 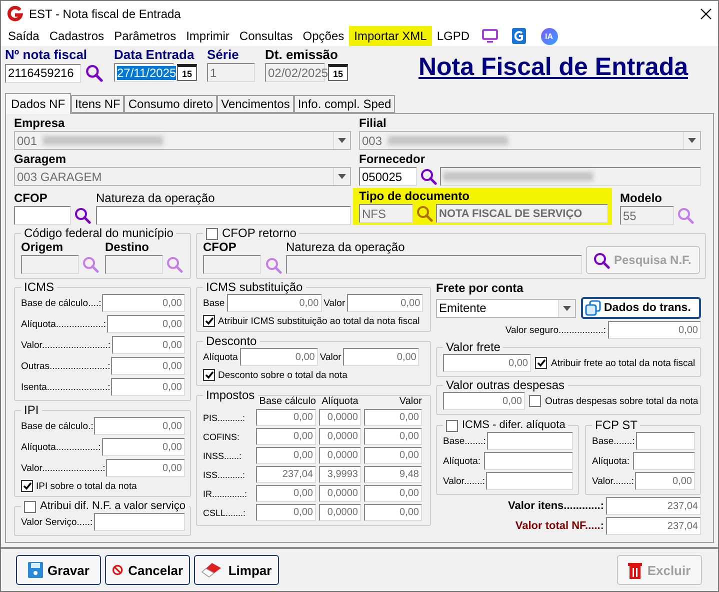 What do you see at coordinates (392, 159) in the screenshot?
I see `field-label: Fornecedor` at bounding box center [392, 159].